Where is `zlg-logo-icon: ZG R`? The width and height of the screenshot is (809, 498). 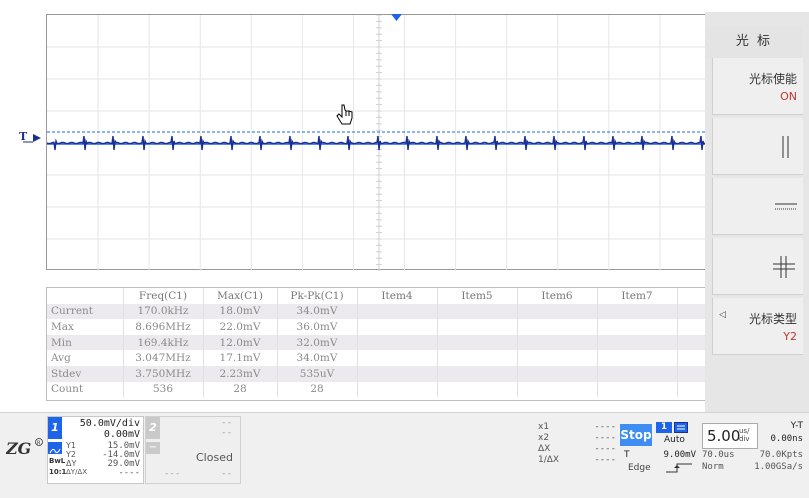
zlg-logo-icon: ZG R is located at coordinates (24, 448).